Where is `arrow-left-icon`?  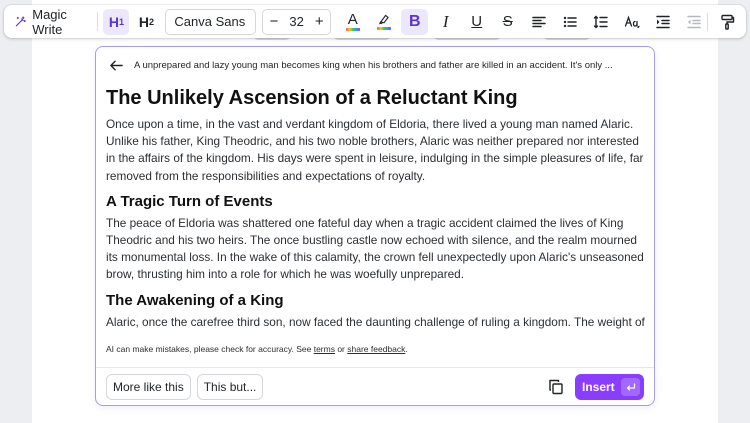 arrow-left-icon is located at coordinates (116, 65).